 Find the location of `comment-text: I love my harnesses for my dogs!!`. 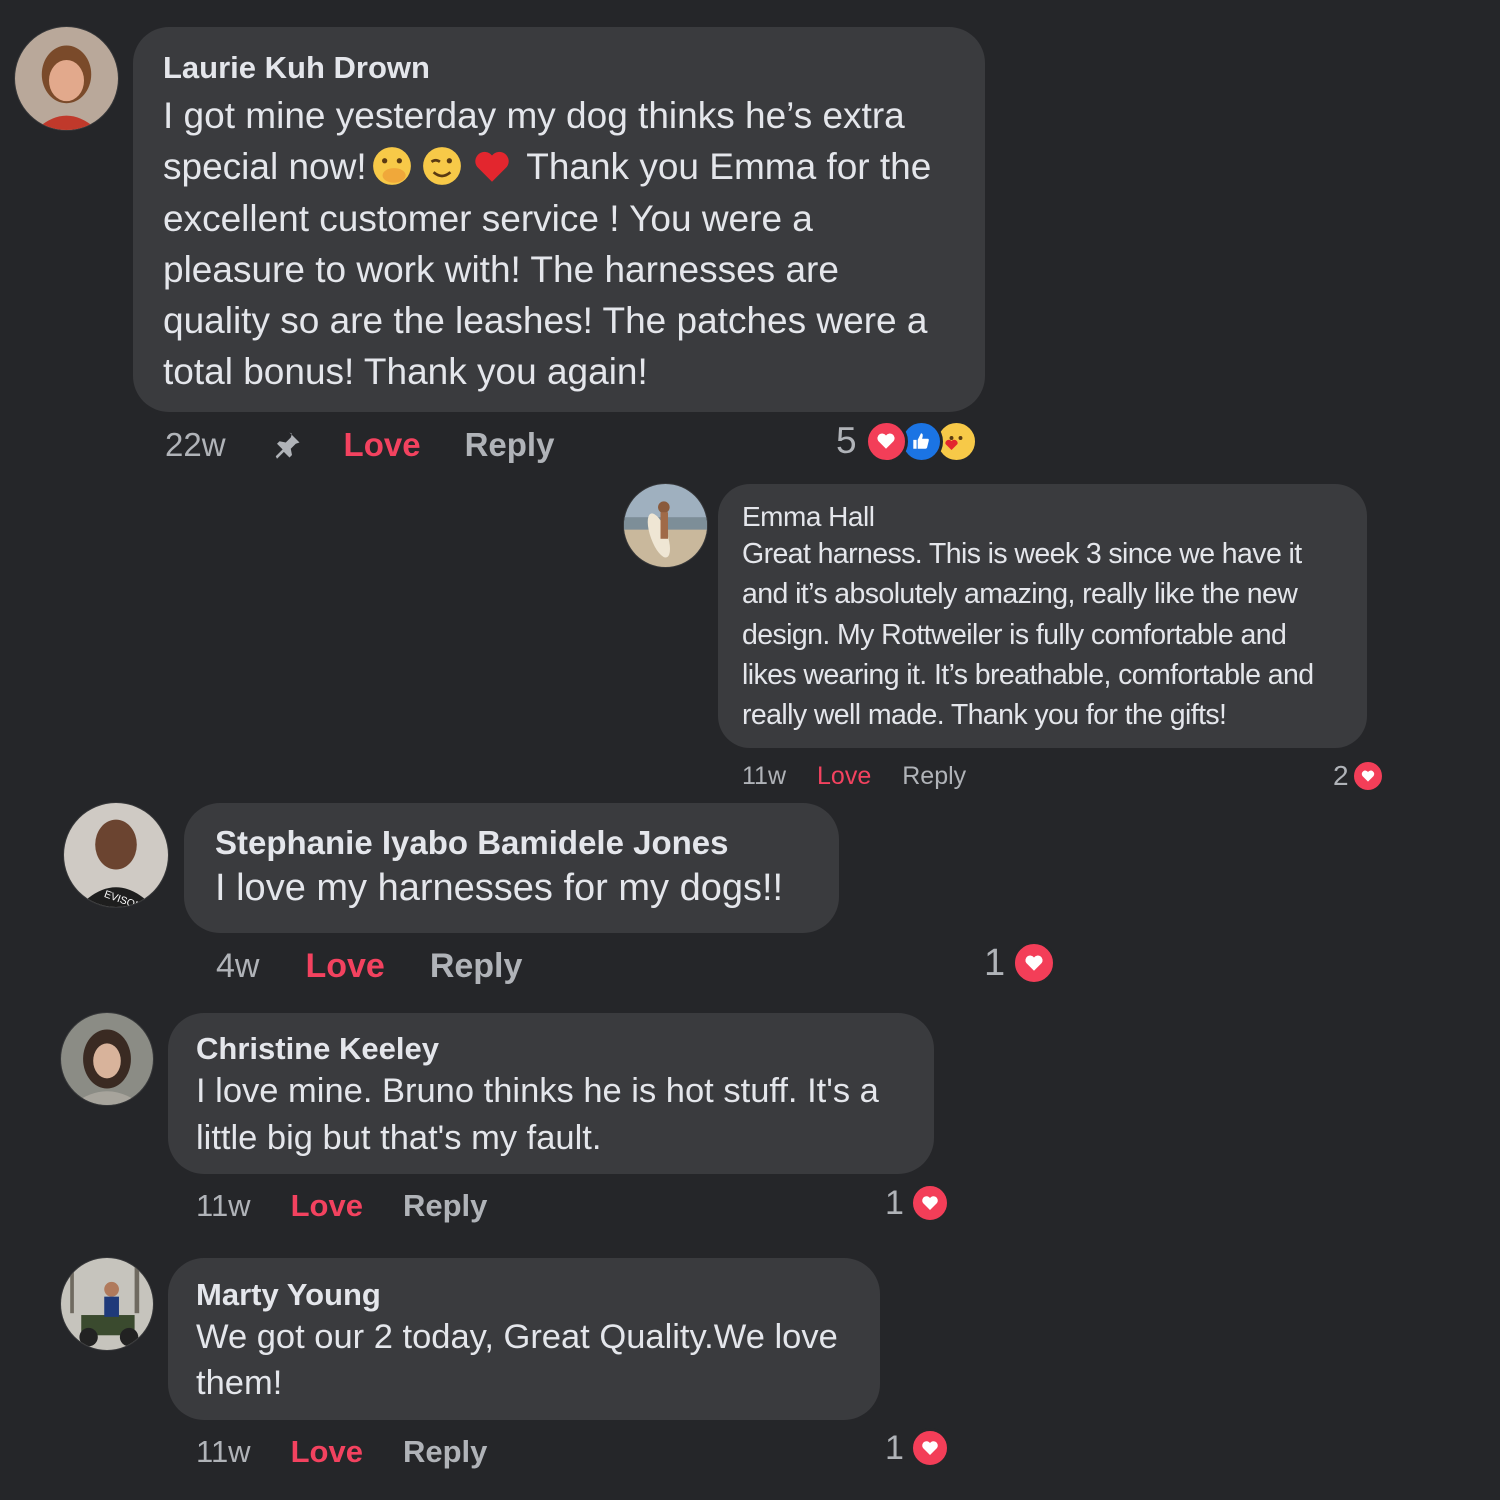

comment-text: I love my harnesses for my dogs!! is located at coordinates (499, 888).